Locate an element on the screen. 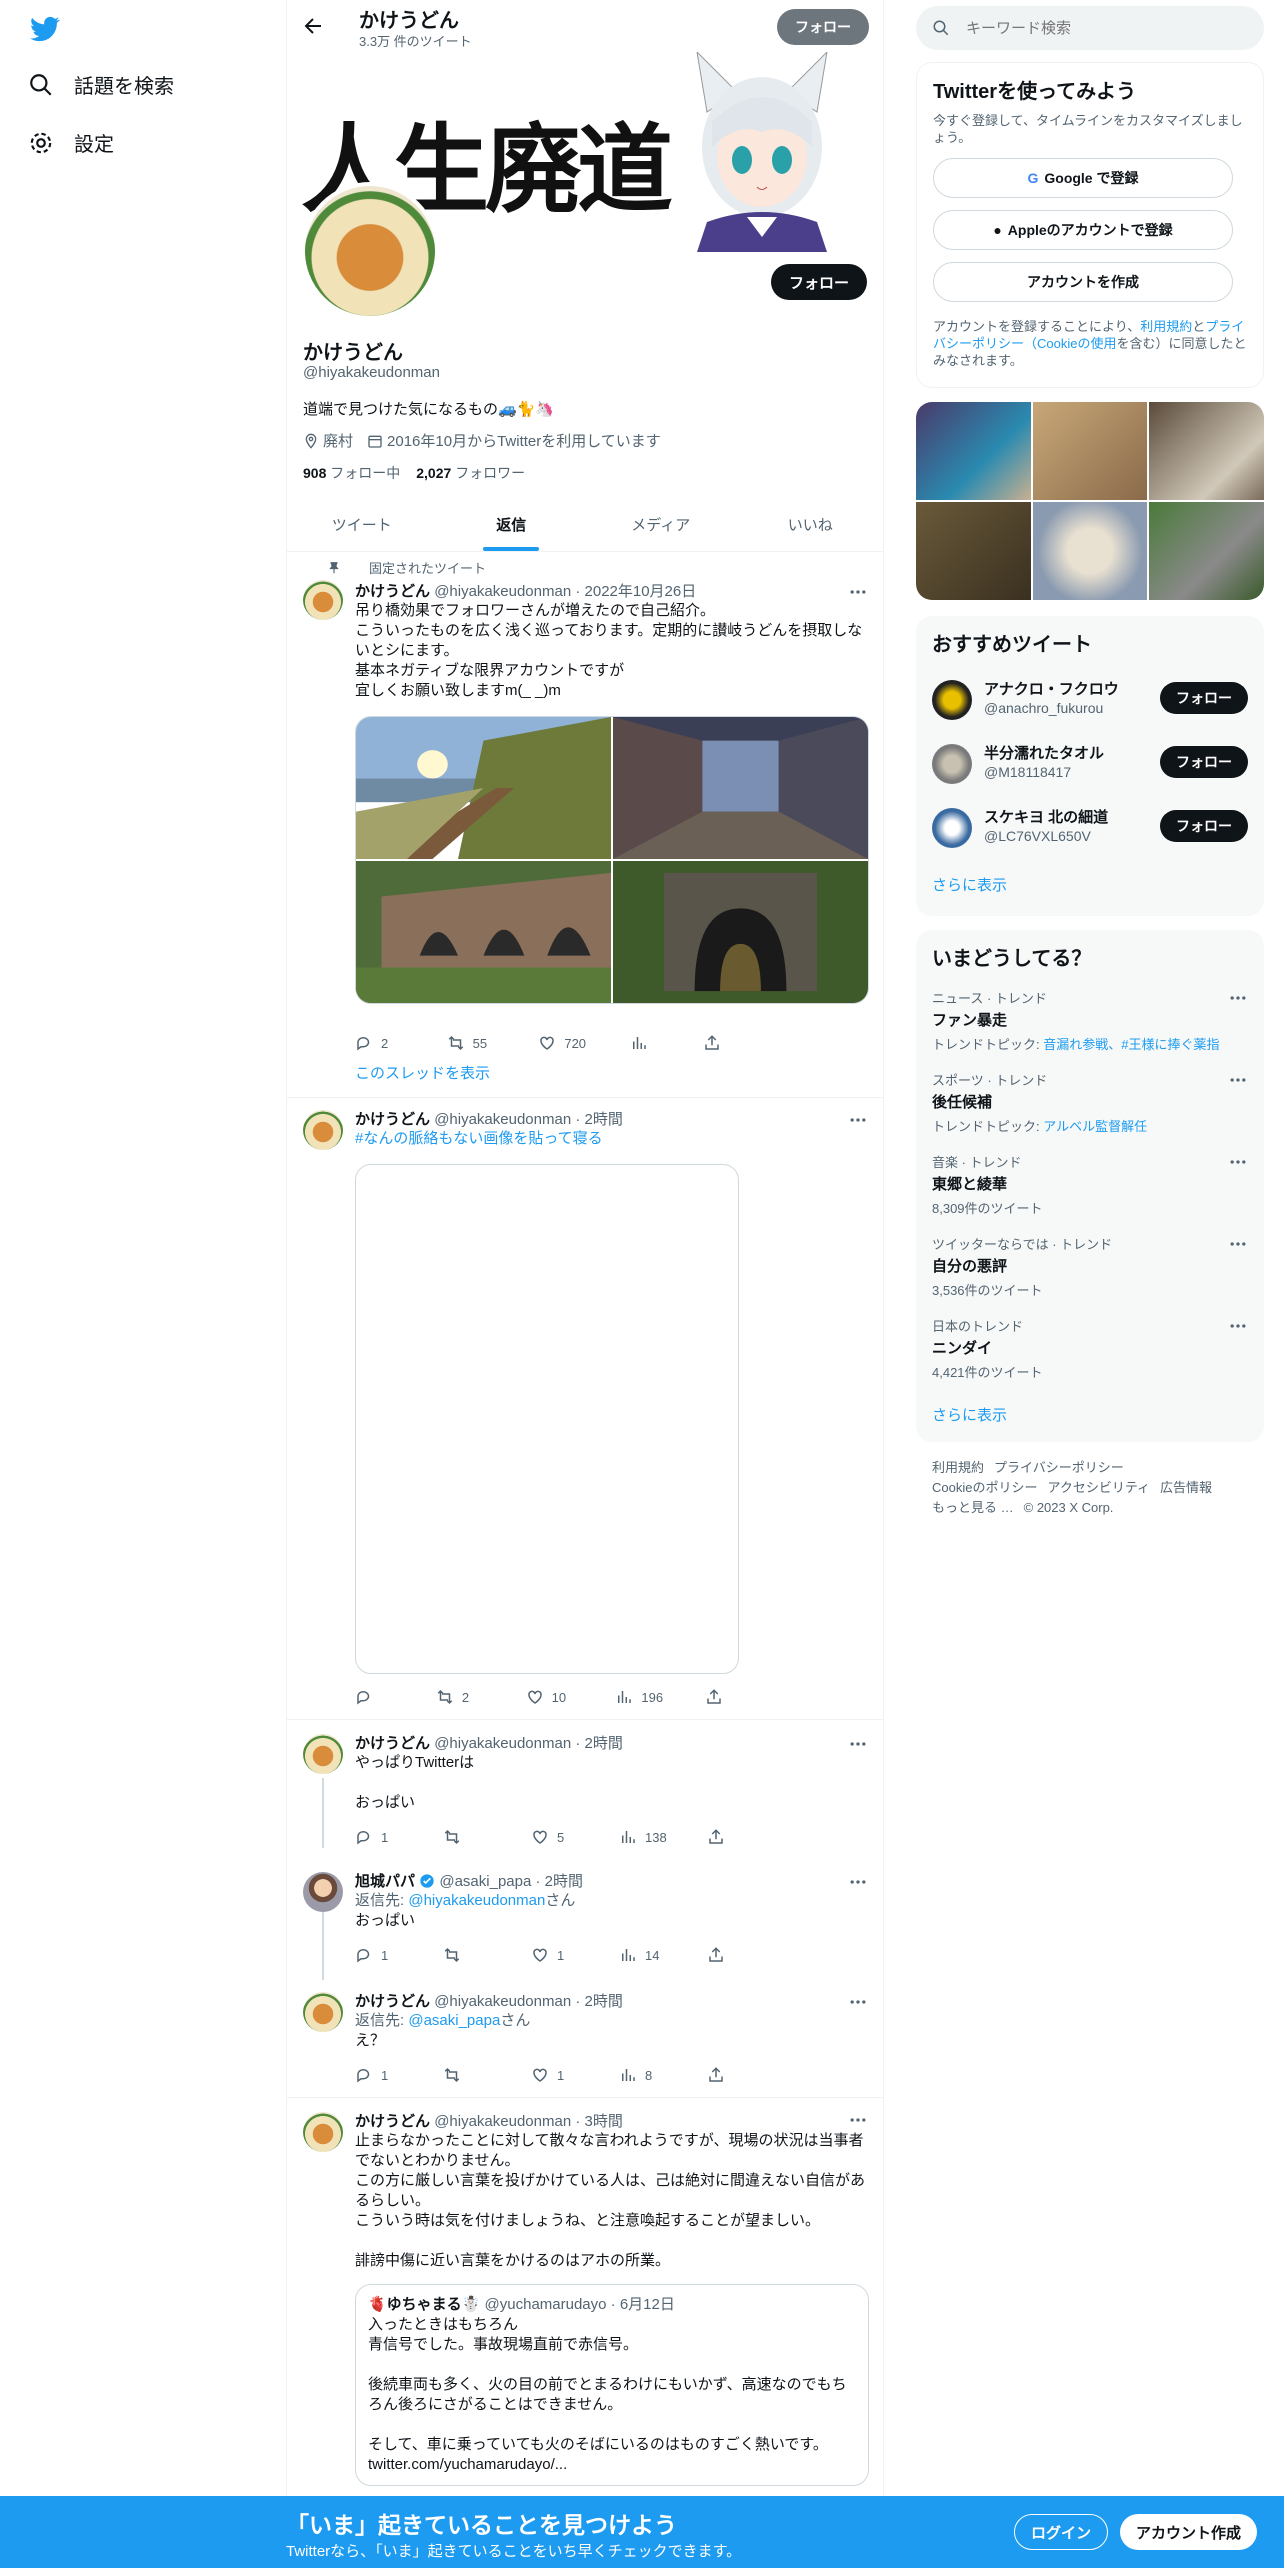  footer-privacy: プライバシーポリシー is located at coordinates (1059, 1467).